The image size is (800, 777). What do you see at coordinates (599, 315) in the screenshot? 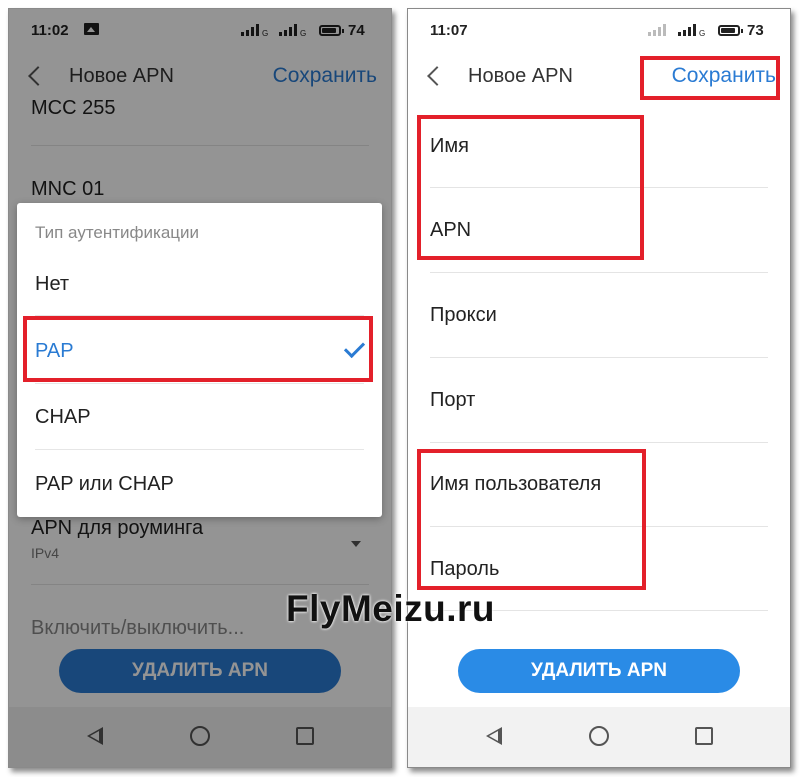
I see `field-proxy: Прокси` at bounding box center [599, 315].